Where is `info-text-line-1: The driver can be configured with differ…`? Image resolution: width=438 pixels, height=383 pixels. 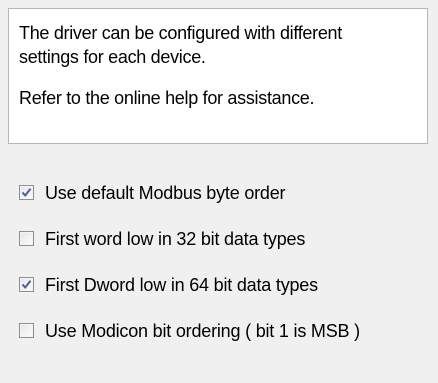
info-text-line-1: The driver can be configured with differ… is located at coordinates (180, 33).